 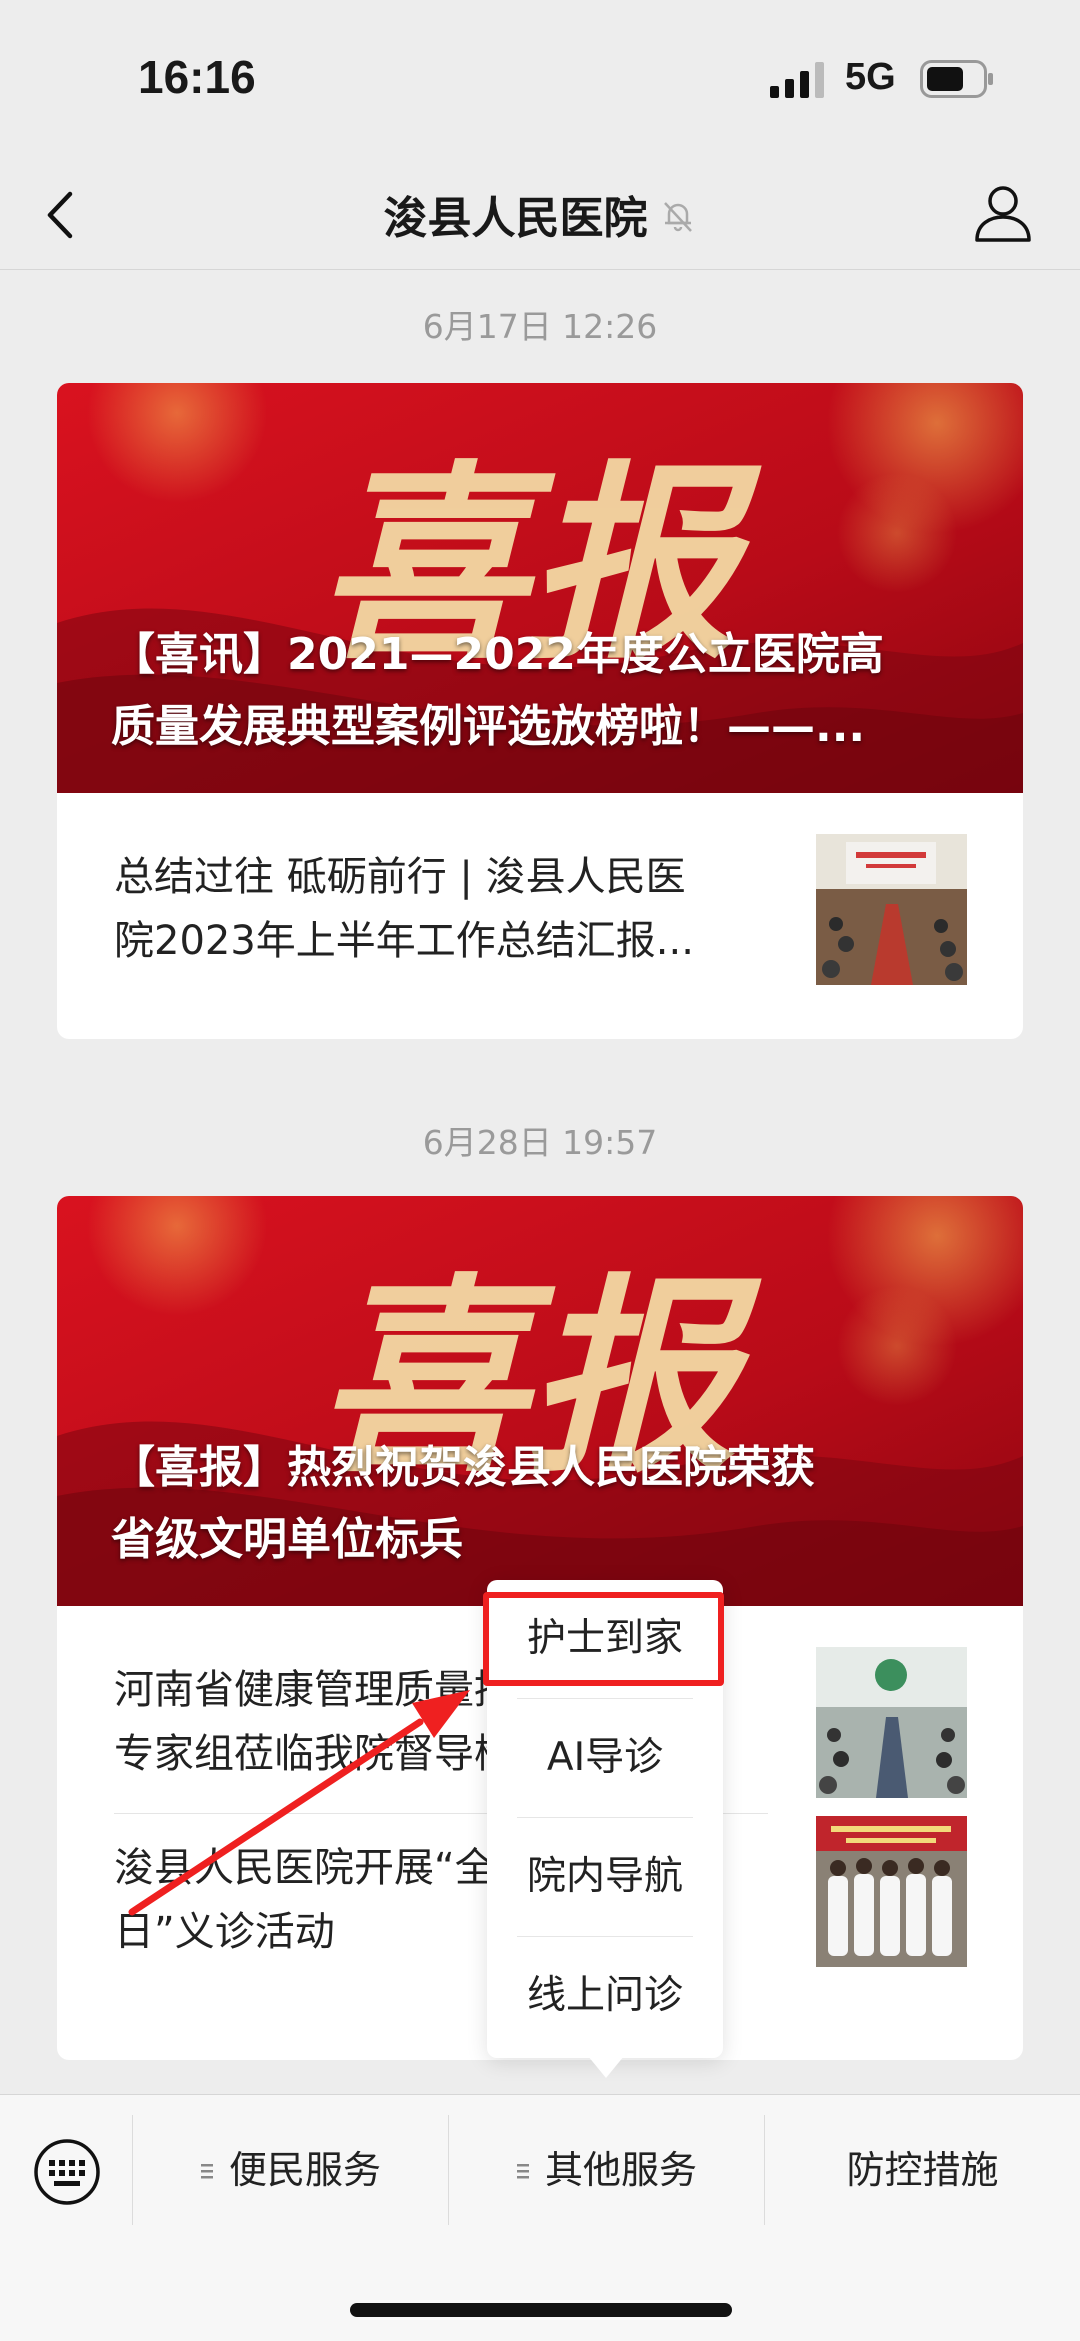 What do you see at coordinates (605, 1639) in the screenshot?
I see `menu-item-nurse-home: 护士到家` at bounding box center [605, 1639].